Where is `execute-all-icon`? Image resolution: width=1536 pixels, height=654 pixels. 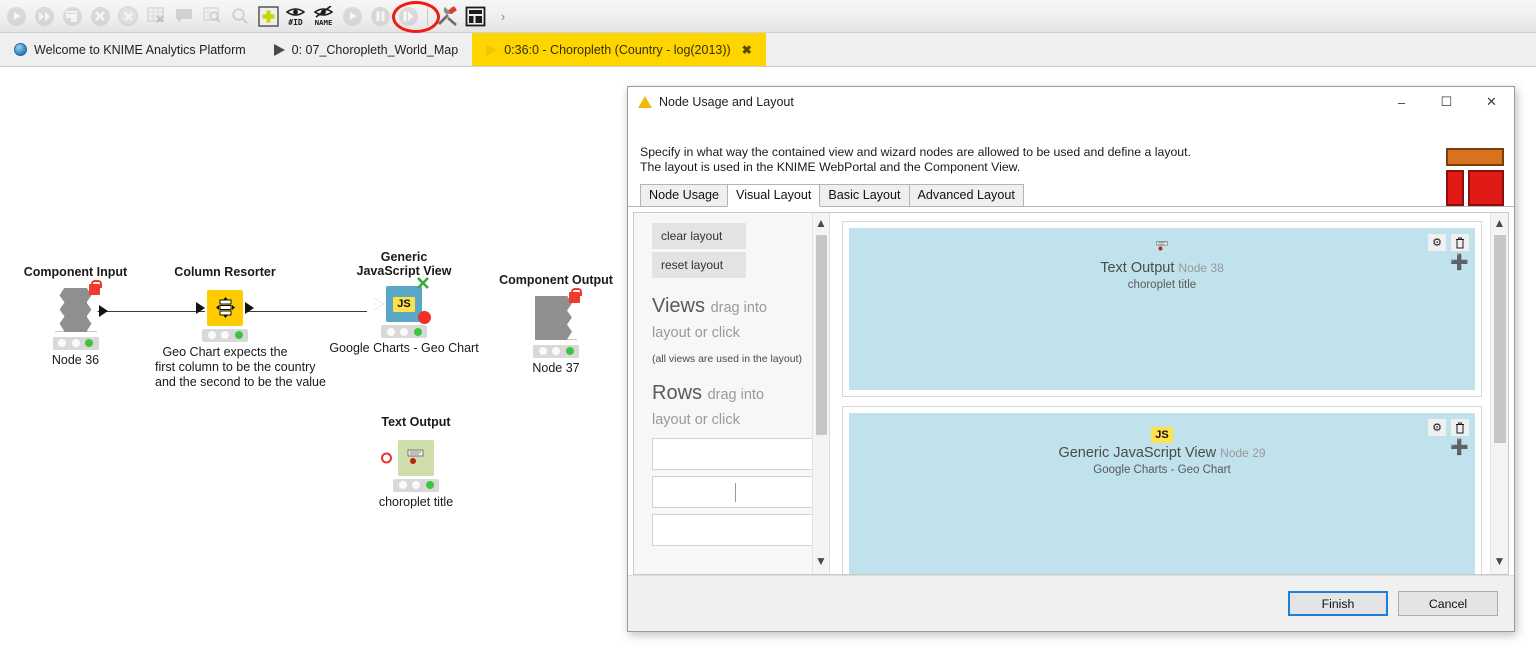 execute-all-icon is located at coordinates (44, 16).